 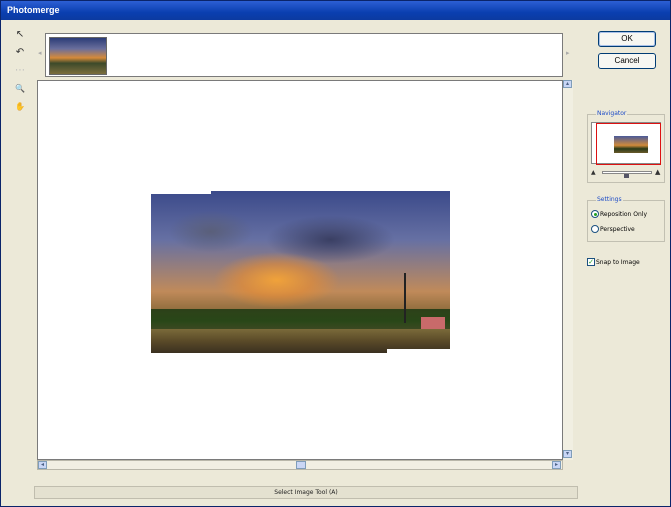 I want to click on scroll-right-icon: ▸, so click(x=556, y=465).